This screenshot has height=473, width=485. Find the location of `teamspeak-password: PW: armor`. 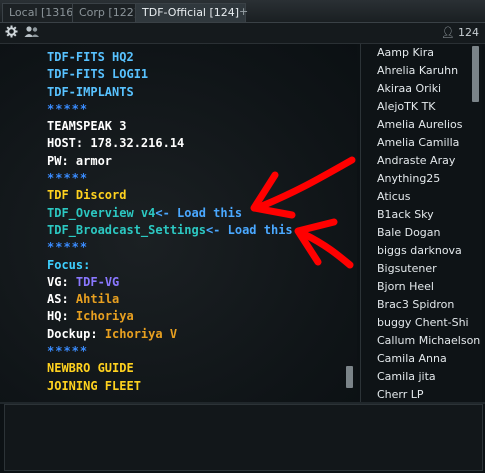

teamspeak-password: PW: armor is located at coordinates (80, 160).